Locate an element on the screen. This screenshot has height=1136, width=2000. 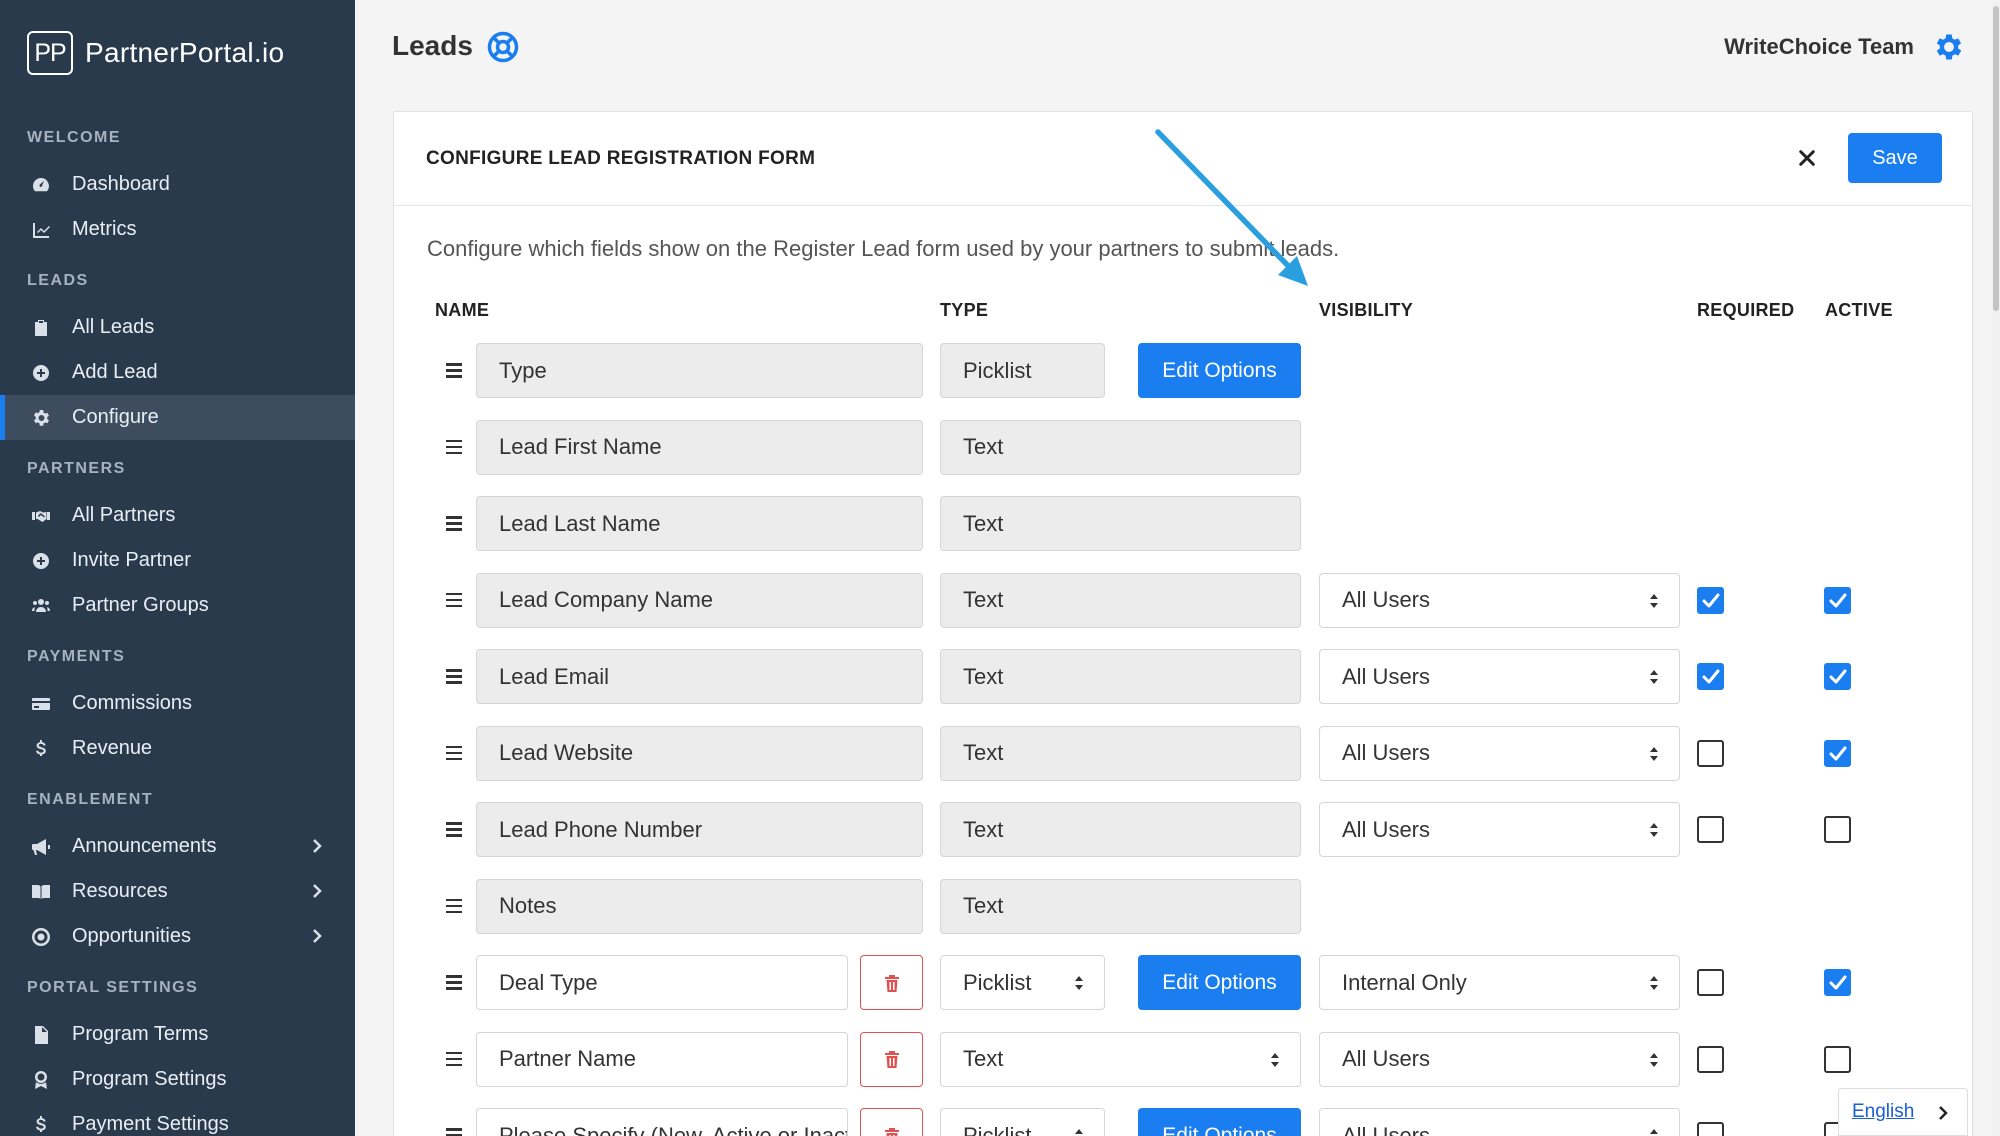
sidebar-item-partner-groups: Partner Groups is located at coordinates (177, 605).